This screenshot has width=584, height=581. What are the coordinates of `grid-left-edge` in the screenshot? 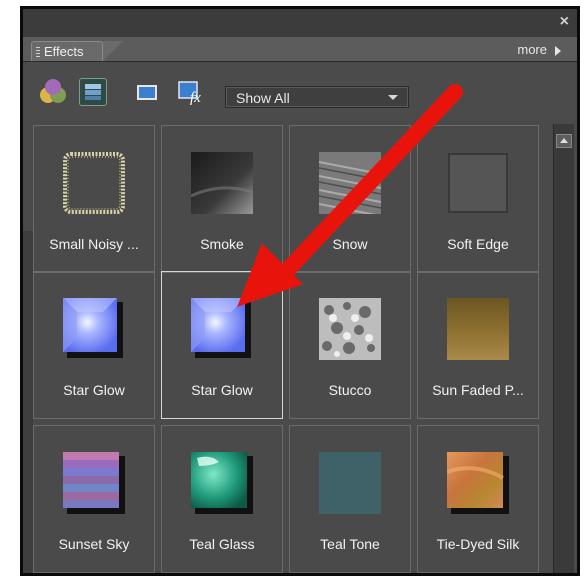 It's located at (28, 402).